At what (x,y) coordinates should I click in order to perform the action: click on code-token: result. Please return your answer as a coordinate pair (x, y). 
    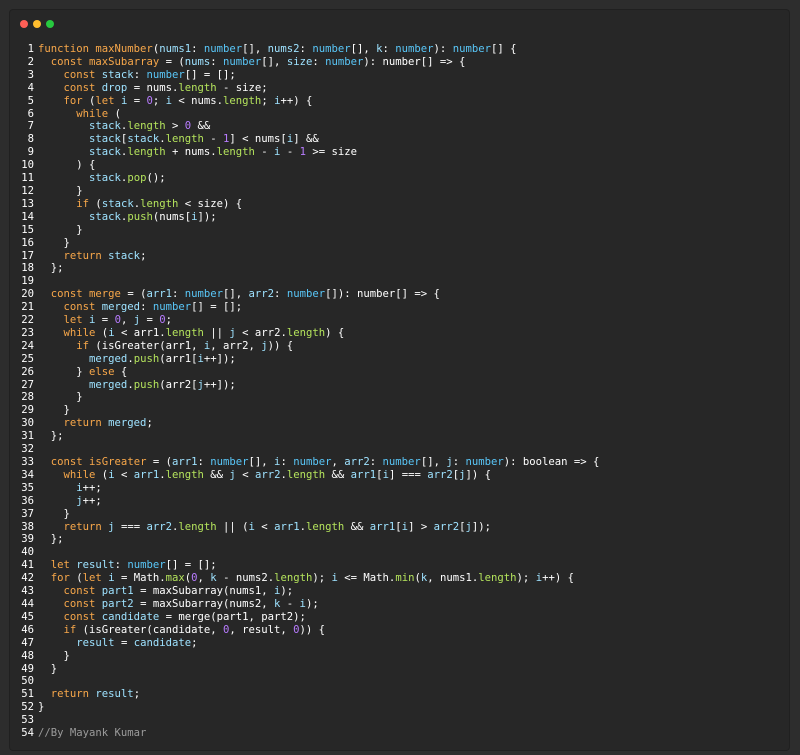
    Looking at the image, I should click on (95, 565).